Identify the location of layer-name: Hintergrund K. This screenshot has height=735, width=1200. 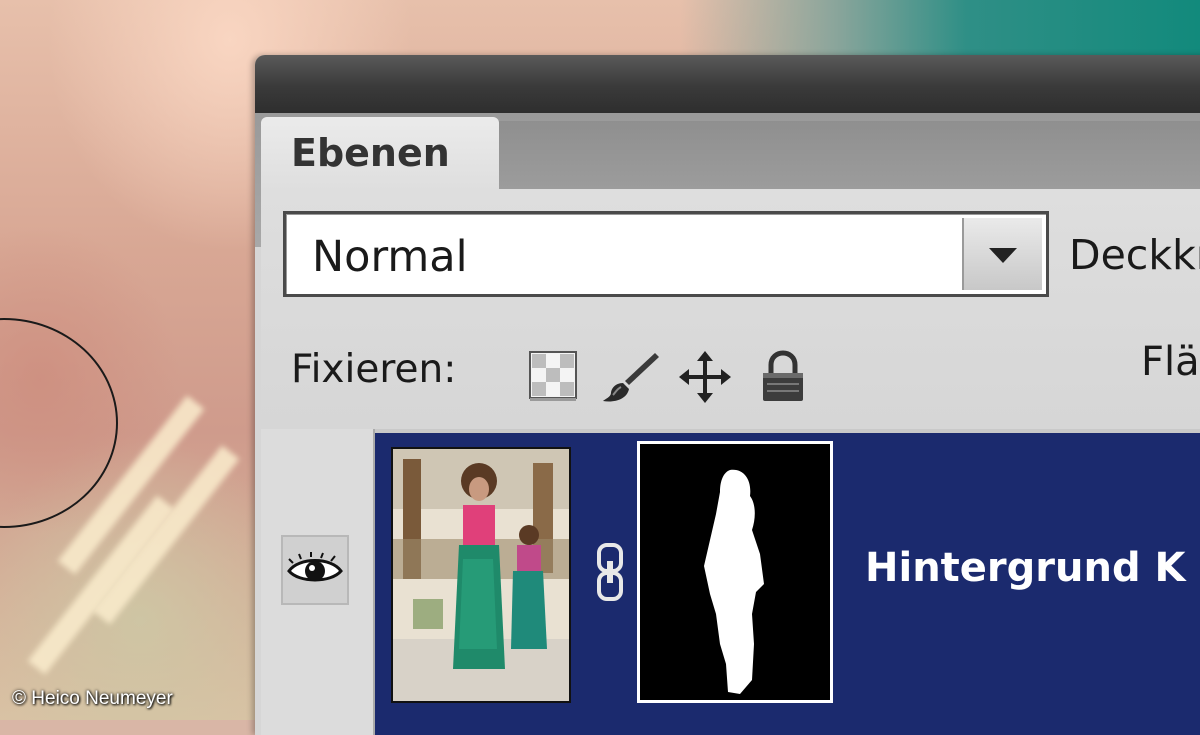
(1025, 568).